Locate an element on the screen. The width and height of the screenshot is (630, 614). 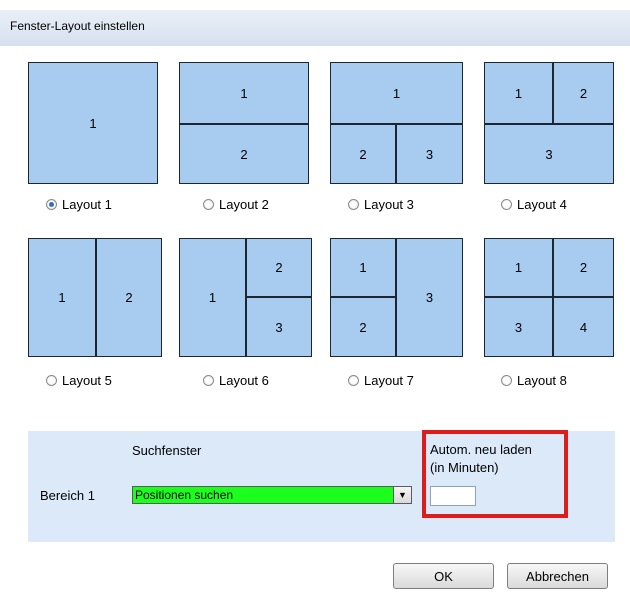
layout1-pane-1: 1 is located at coordinates (93, 123).